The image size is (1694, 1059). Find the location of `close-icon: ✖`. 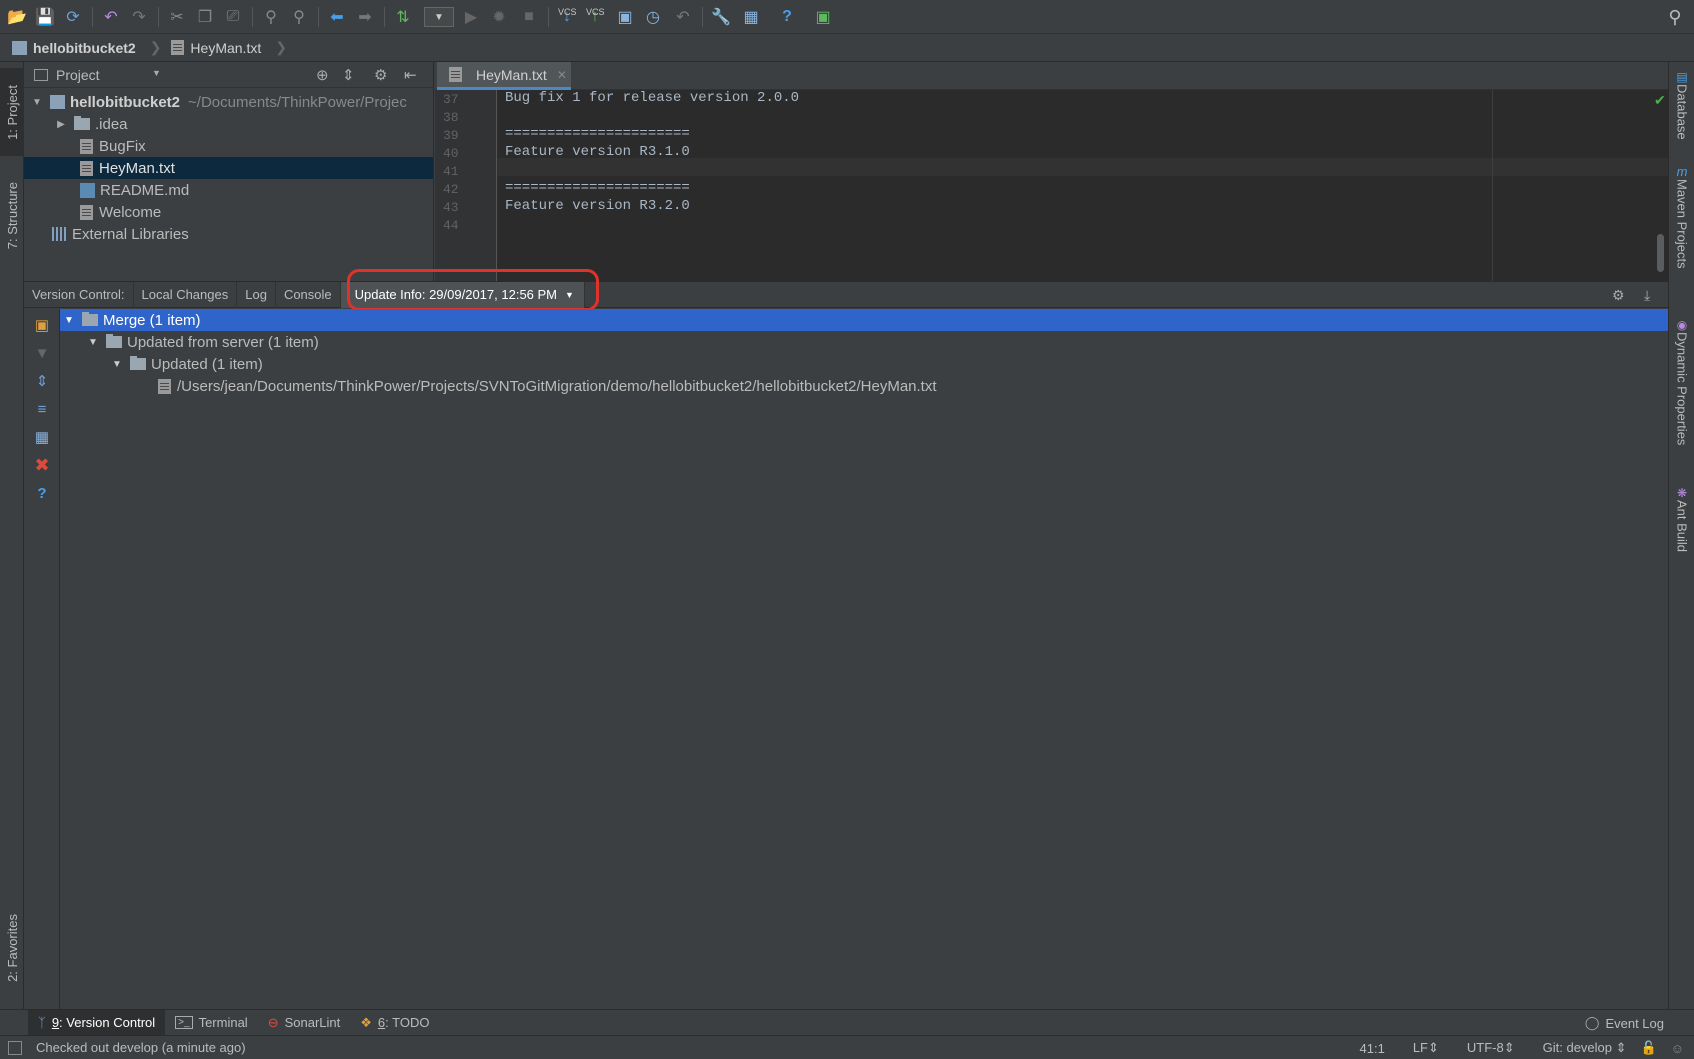

close-icon: ✖ is located at coordinates (42, 465).